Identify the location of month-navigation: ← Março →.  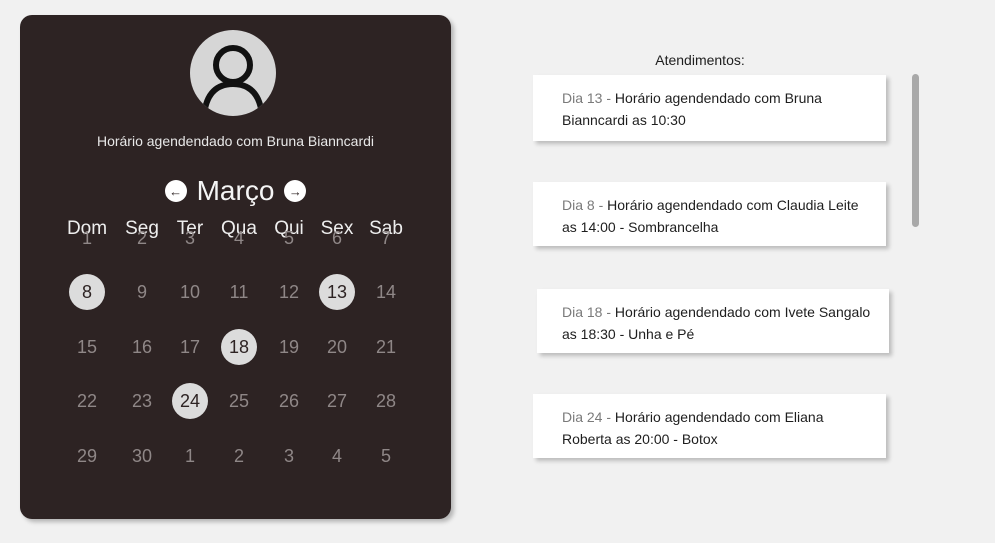
(235, 191).